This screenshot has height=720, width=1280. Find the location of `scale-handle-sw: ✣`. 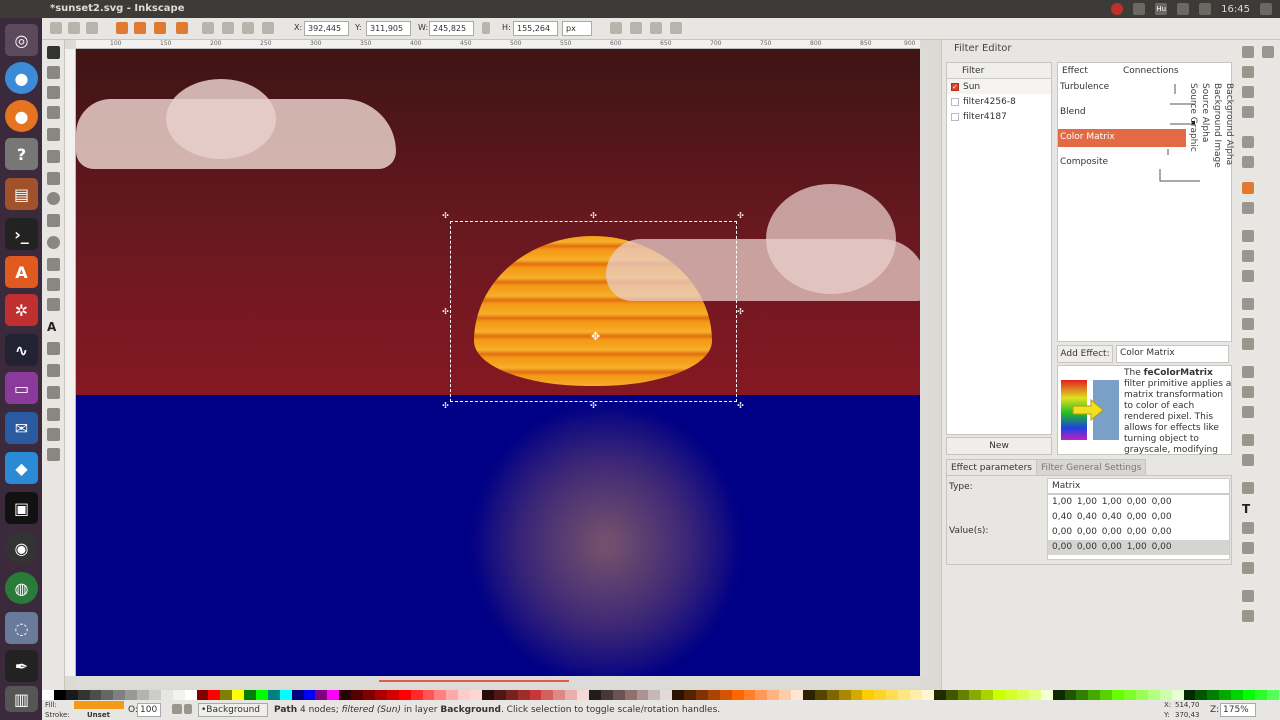

scale-handle-sw: ✣ is located at coordinates (445, 406).